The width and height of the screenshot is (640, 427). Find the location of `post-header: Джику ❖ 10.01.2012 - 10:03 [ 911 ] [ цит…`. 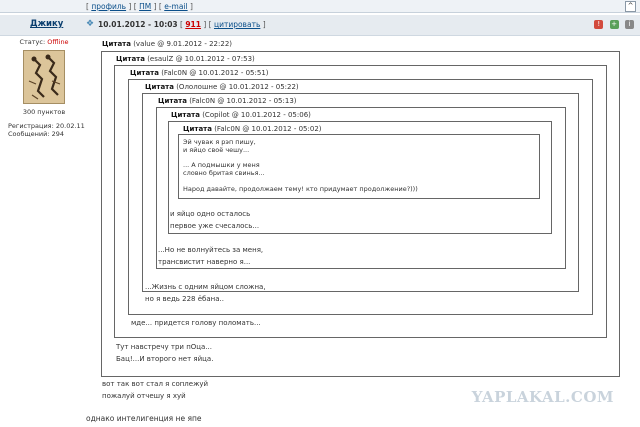

post-header: Джику ❖ 10.01.2012 - 10:03 [ 911 ] [ цит… is located at coordinates (320, 25).